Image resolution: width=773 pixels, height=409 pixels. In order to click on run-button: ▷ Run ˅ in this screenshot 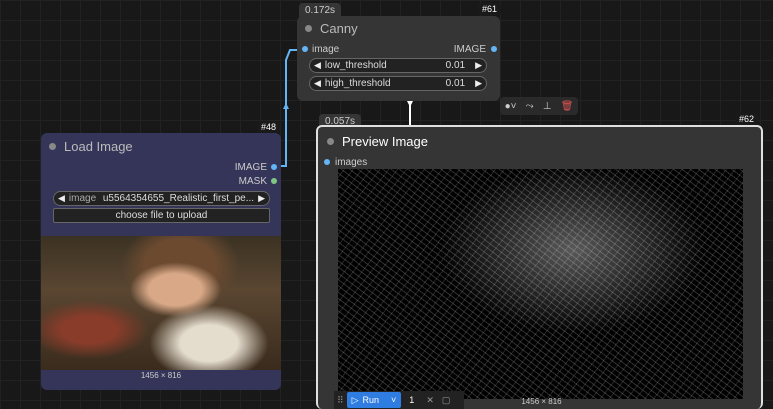, I will do `click(374, 400)`.